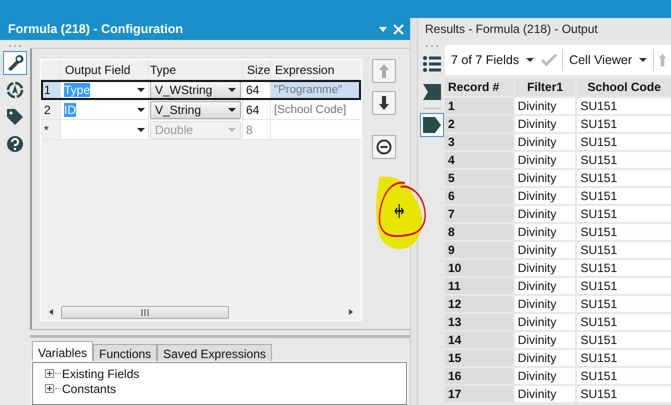 The height and width of the screenshot is (405, 671). What do you see at coordinates (195, 89) in the screenshot?
I see `datatype-dropdown: V_WString` at bounding box center [195, 89].